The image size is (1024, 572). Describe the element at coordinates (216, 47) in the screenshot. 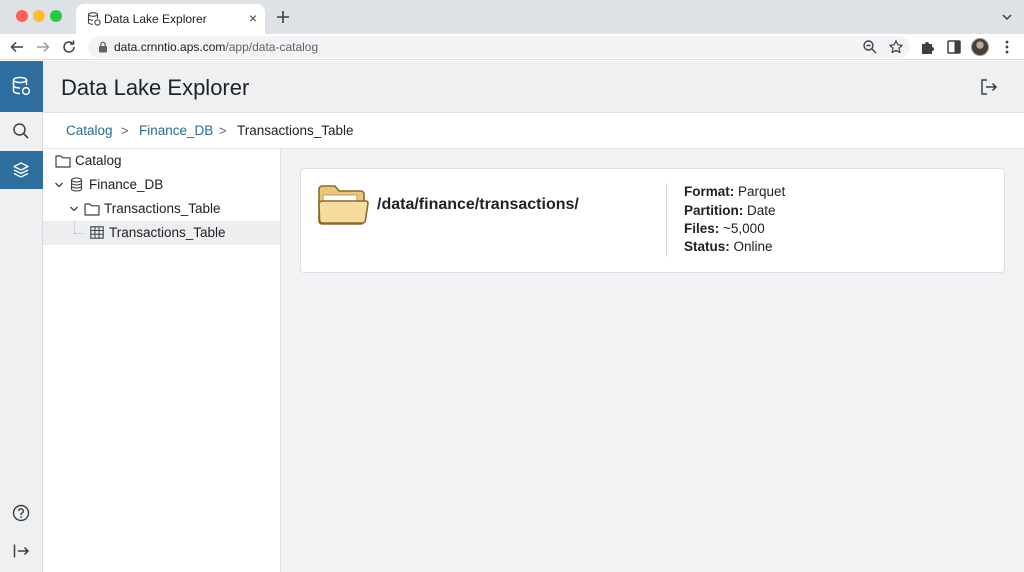

I see `url-text: data.crnntio.aps.com/app/data-catalog` at that location.